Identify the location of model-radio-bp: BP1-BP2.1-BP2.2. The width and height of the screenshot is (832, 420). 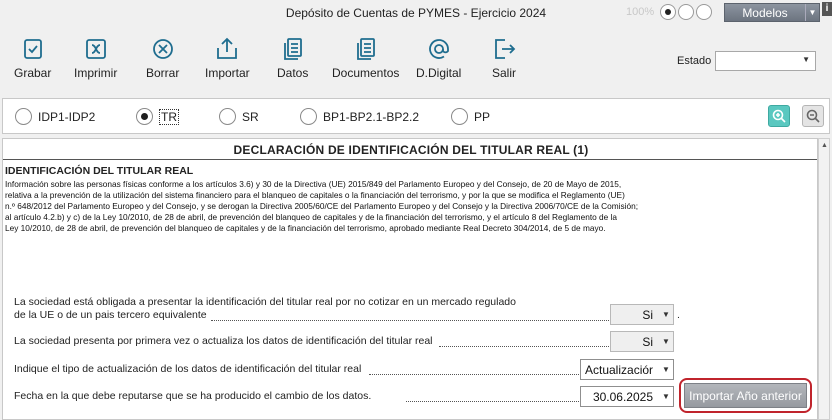
(359, 116).